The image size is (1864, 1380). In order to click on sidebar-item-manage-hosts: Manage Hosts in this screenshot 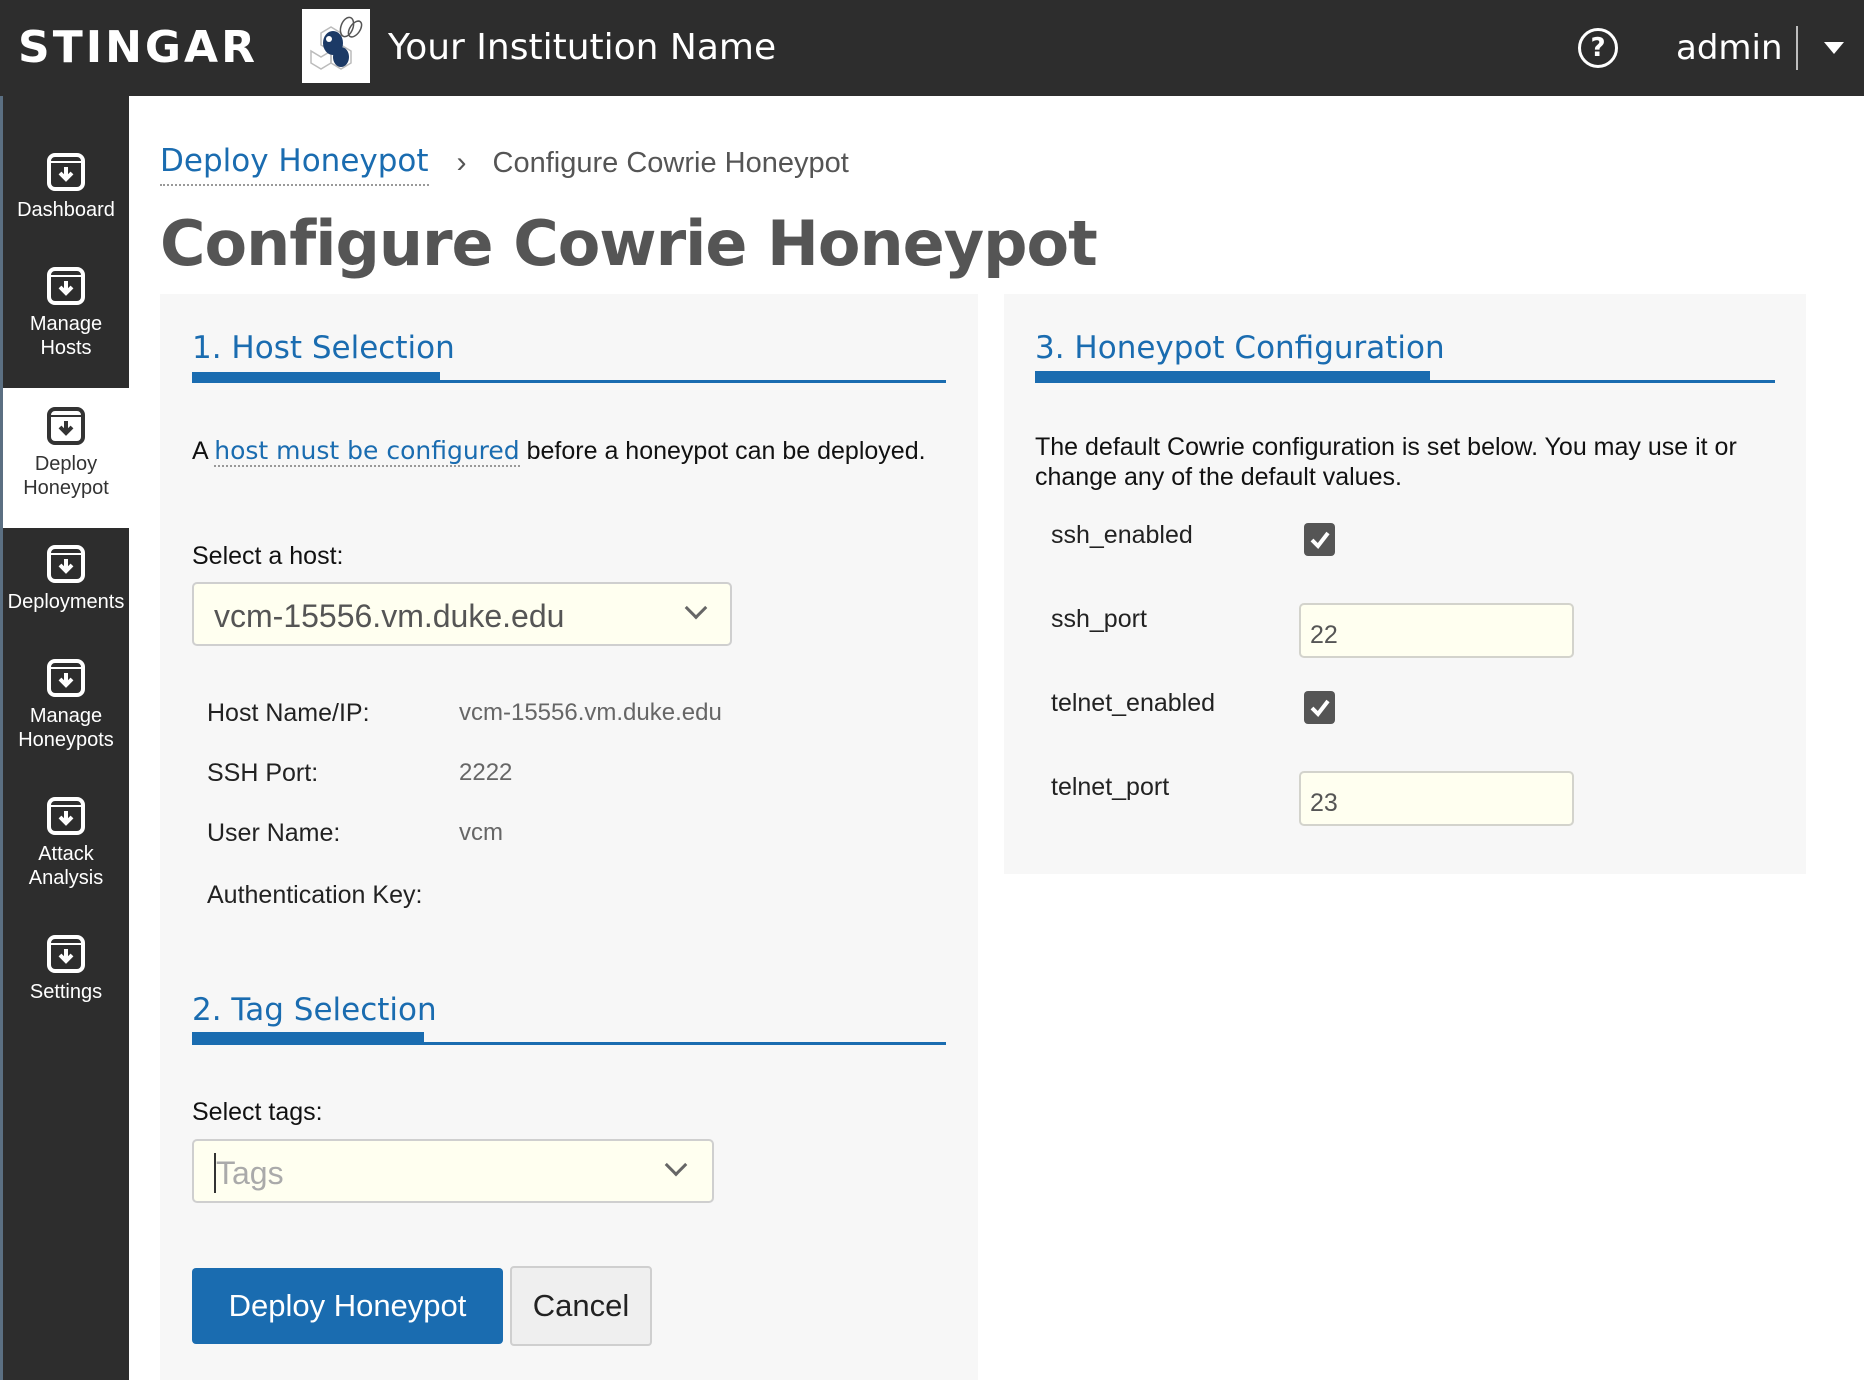, I will do `click(66, 321)`.